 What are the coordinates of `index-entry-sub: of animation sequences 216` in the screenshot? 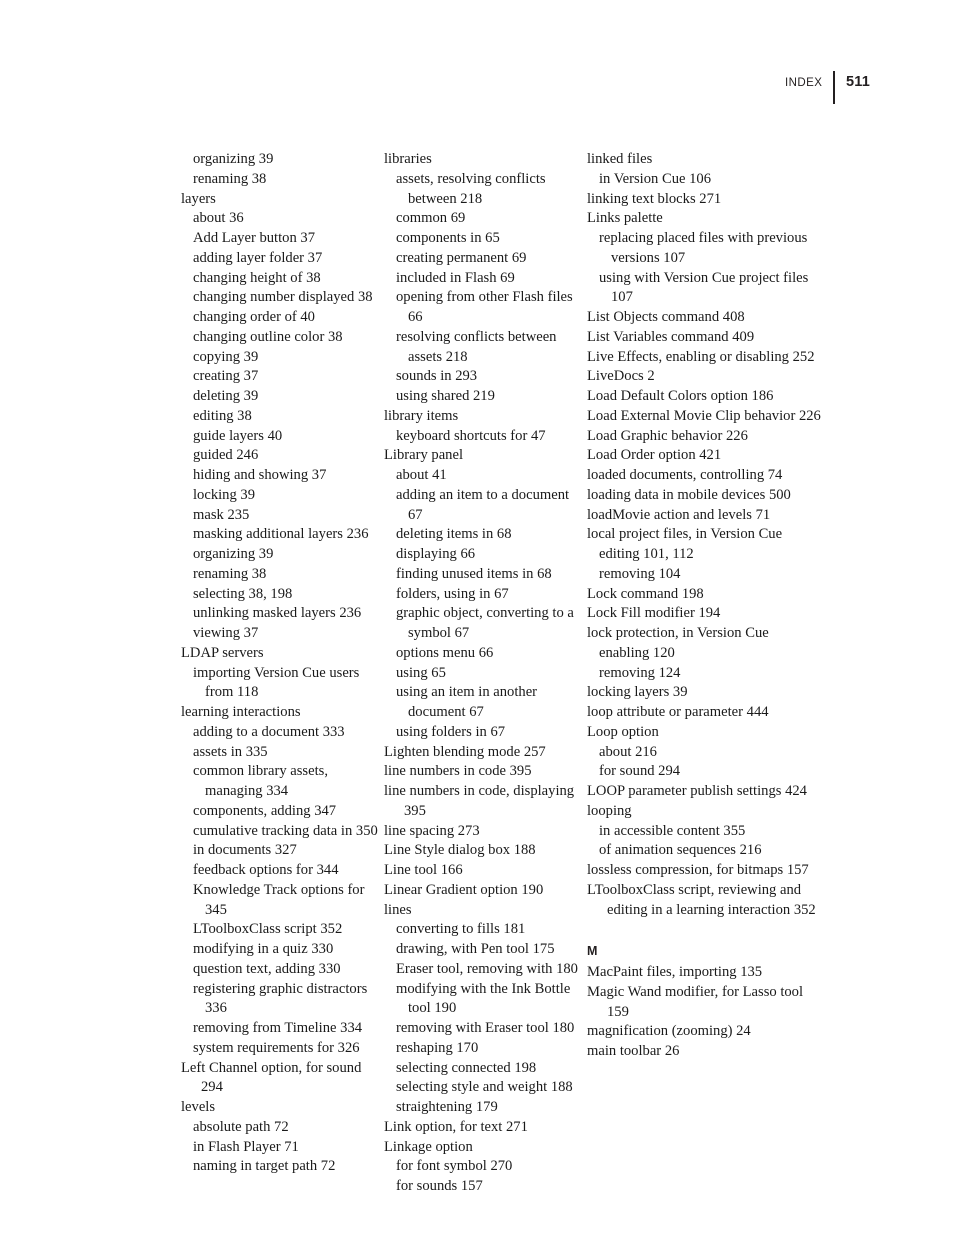 It's located at (680, 850).